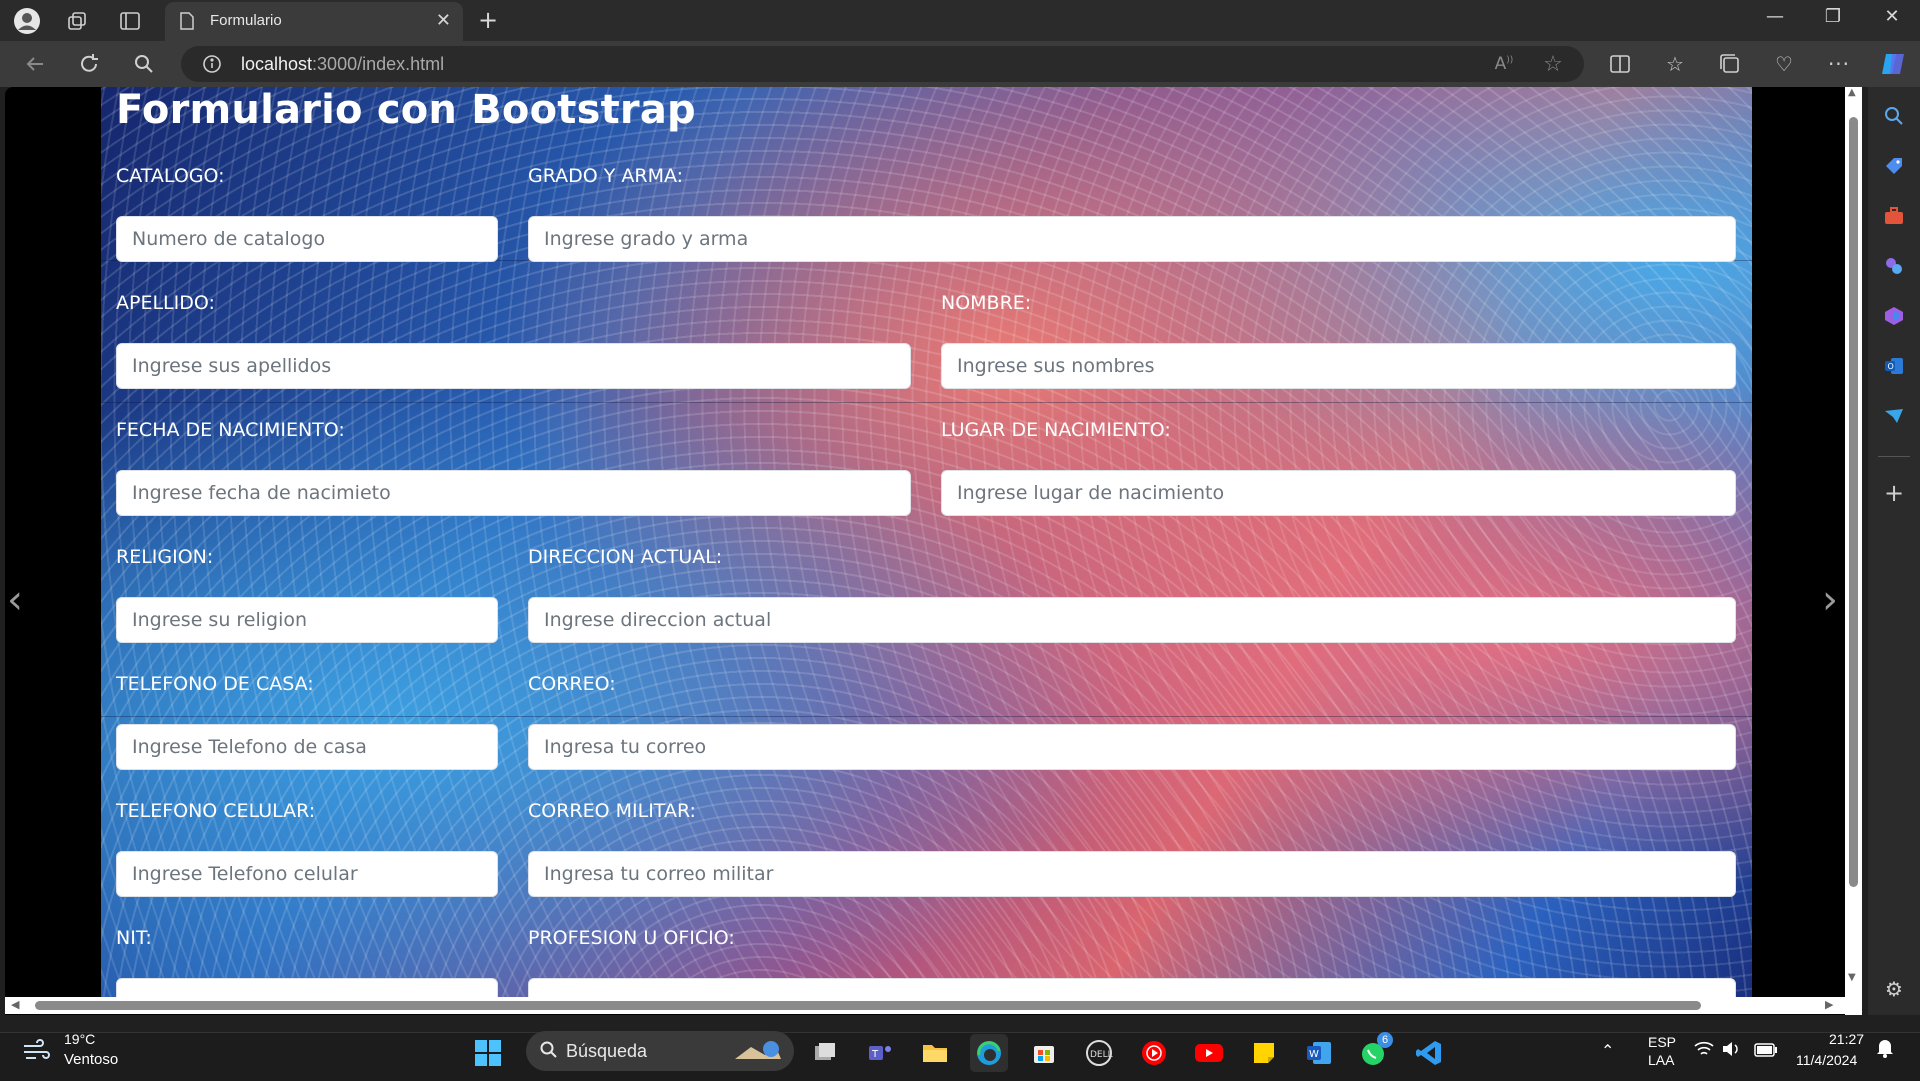 Image resolution: width=1920 pixels, height=1081 pixels. I want to click on nit-input, so click(307, 987).